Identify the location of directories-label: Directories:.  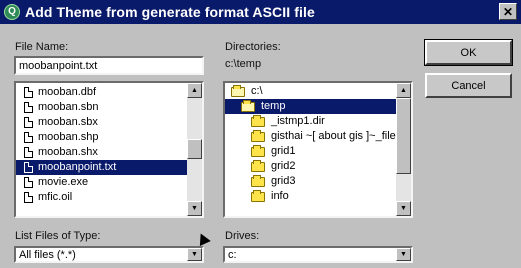
(253, 47).